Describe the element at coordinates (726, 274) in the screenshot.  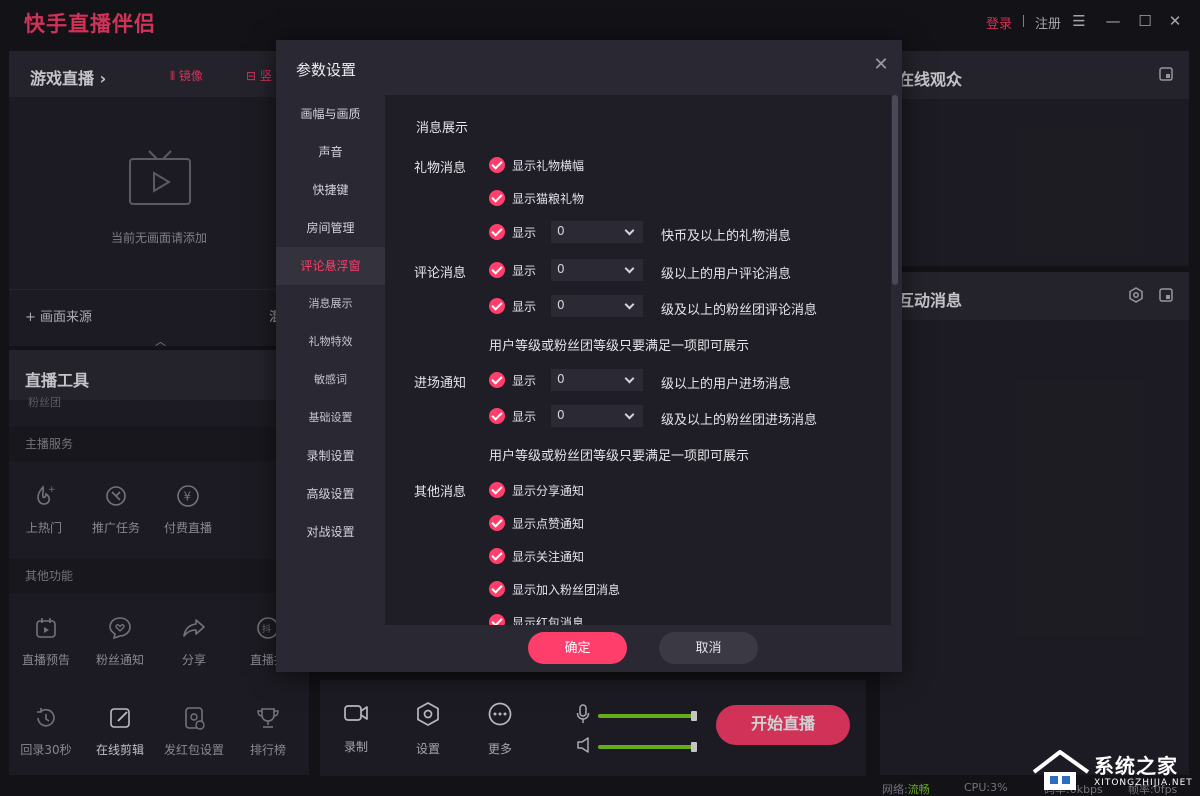
I see `comment-user-suffix: 级以上的用户评论消息` at that location.